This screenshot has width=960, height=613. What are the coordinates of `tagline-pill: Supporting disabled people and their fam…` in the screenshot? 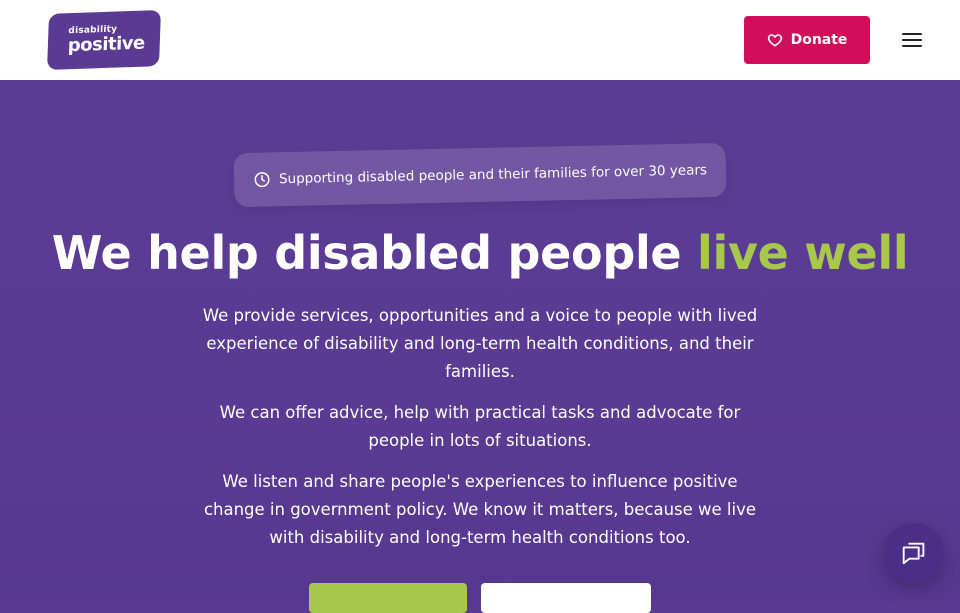 It's located at (480, 175).